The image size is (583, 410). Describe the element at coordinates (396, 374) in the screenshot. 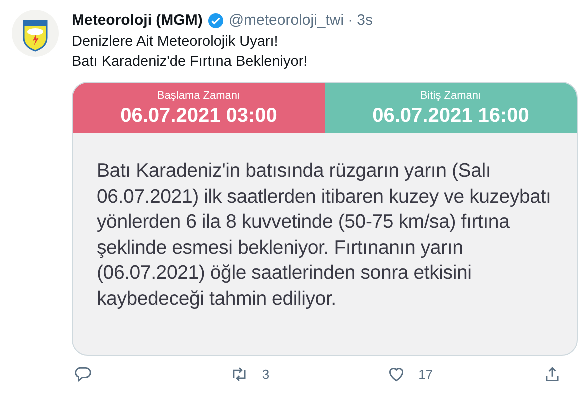

I see `heart-icon` at that location.